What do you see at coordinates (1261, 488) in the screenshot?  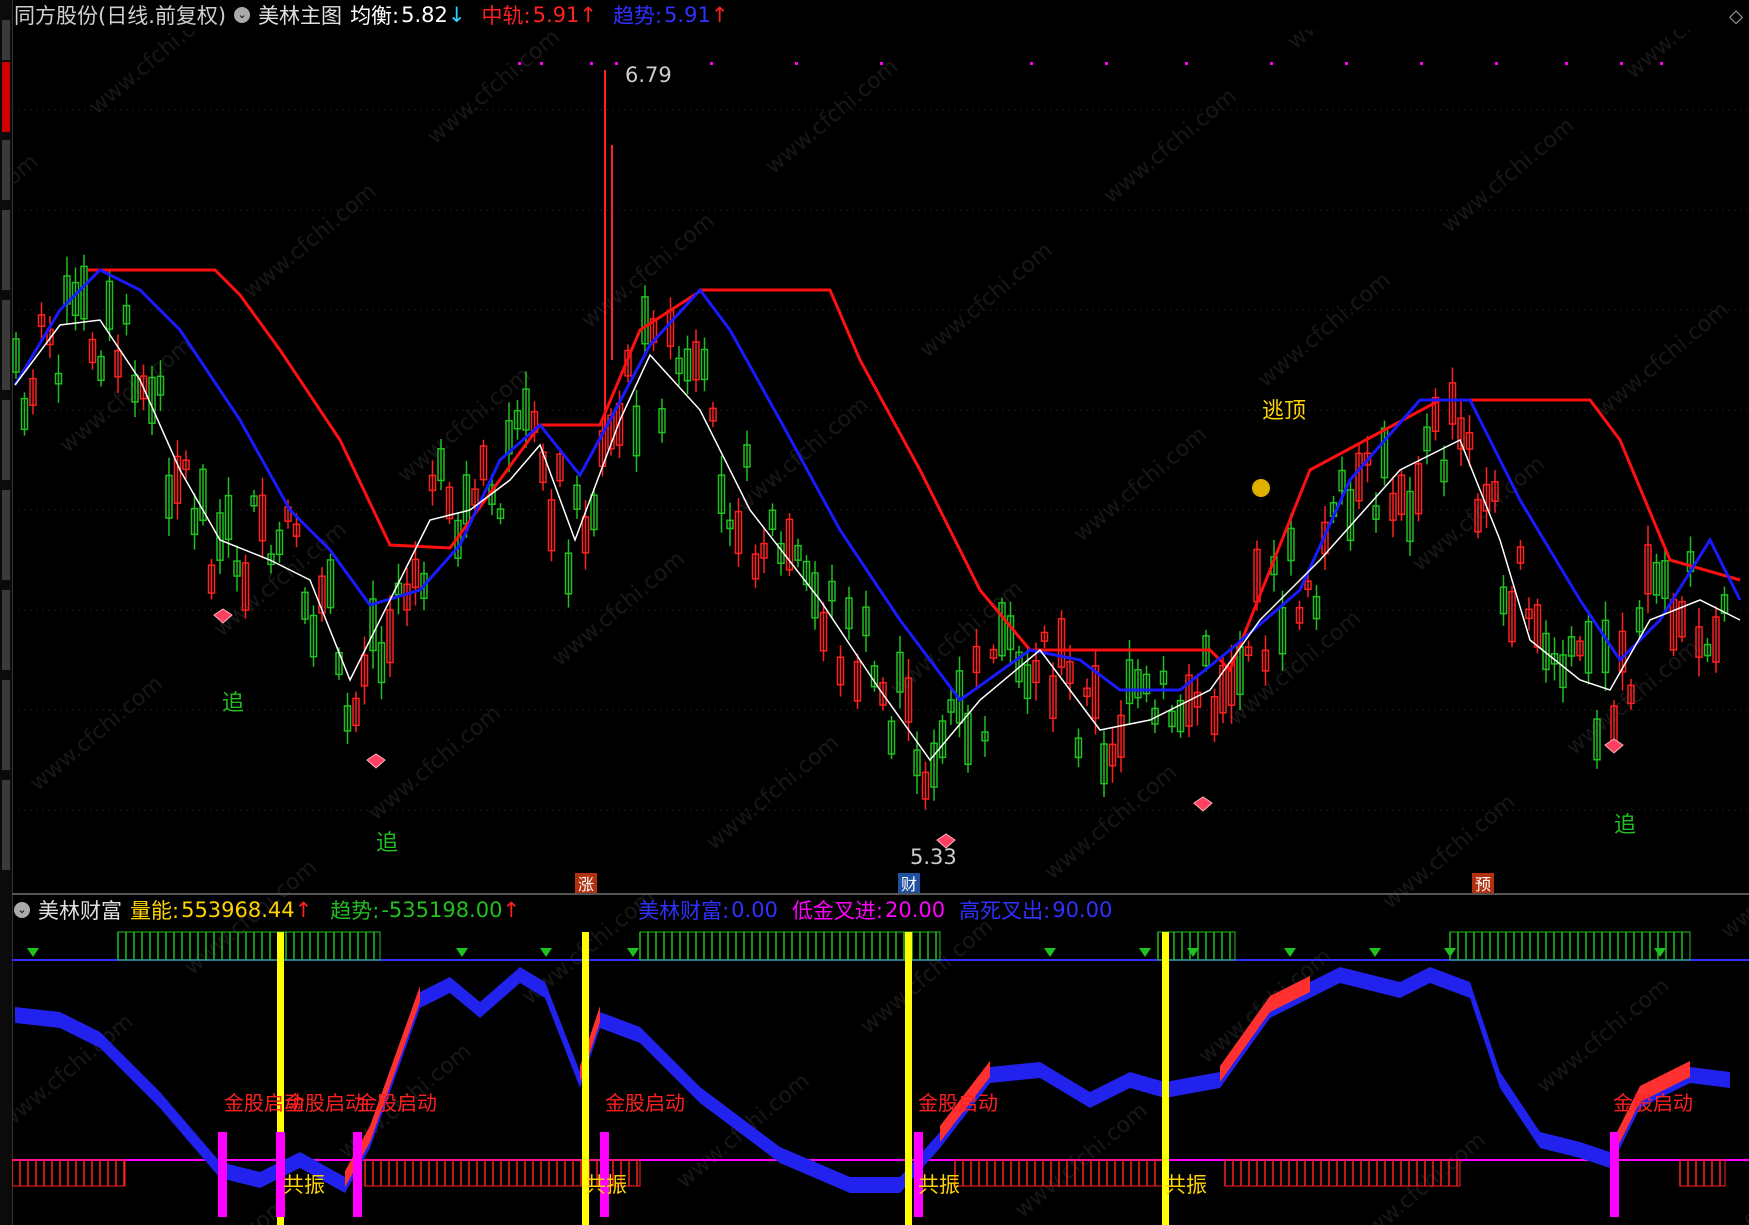 I see `money-bag-icon` at bounding box center [1261, 488].